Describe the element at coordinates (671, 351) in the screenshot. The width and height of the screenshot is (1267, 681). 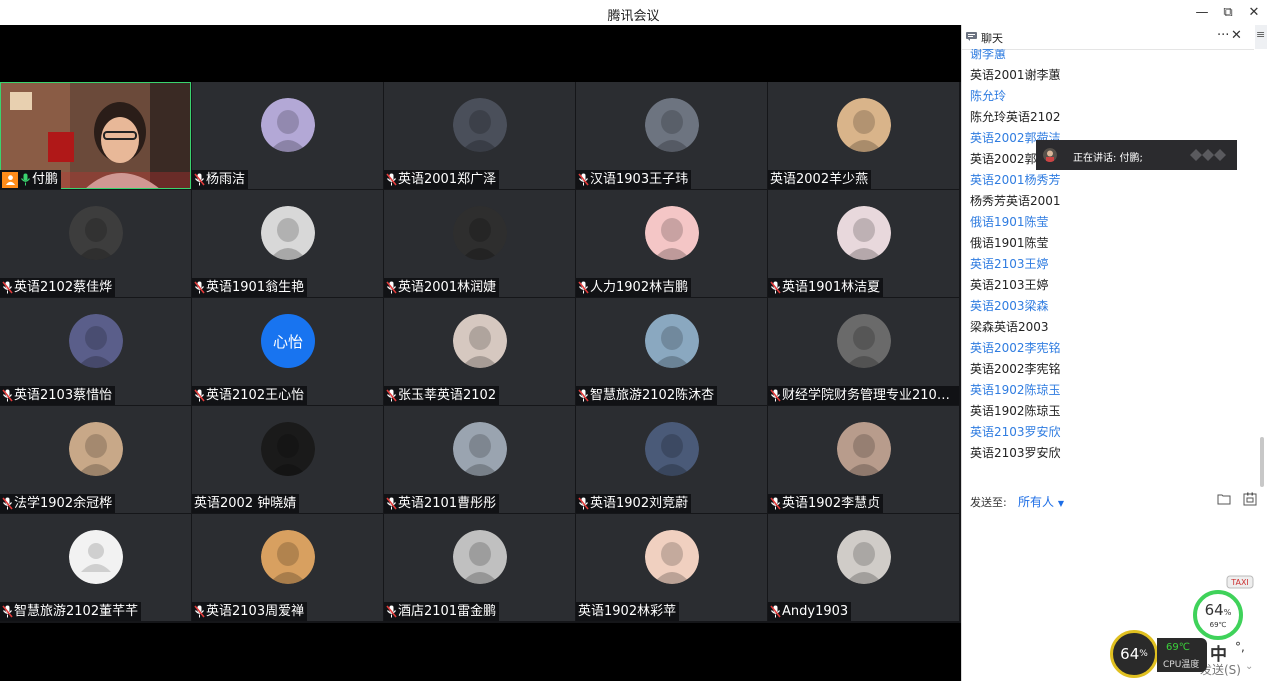
I see `participant-tile: 智慧旅游2102陈沐杏` at that location.